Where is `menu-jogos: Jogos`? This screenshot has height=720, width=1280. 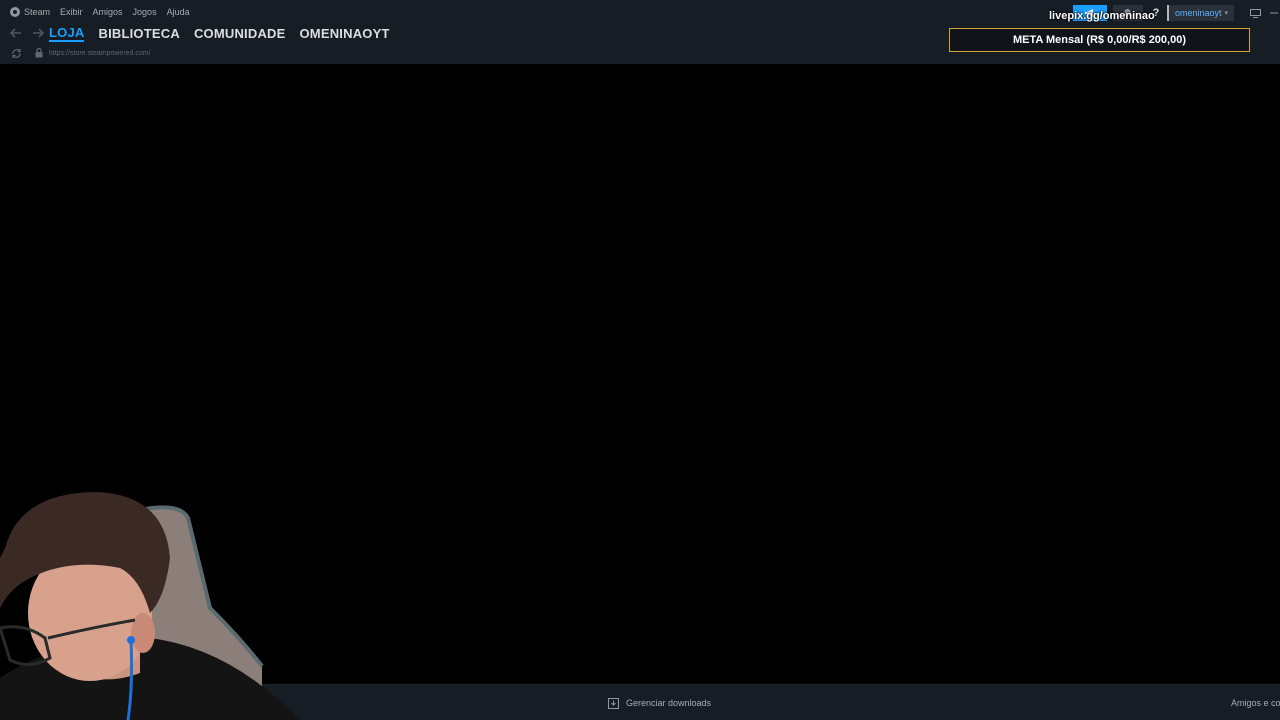 menu-jogos: Jogos is located at coordinates (145, 12).